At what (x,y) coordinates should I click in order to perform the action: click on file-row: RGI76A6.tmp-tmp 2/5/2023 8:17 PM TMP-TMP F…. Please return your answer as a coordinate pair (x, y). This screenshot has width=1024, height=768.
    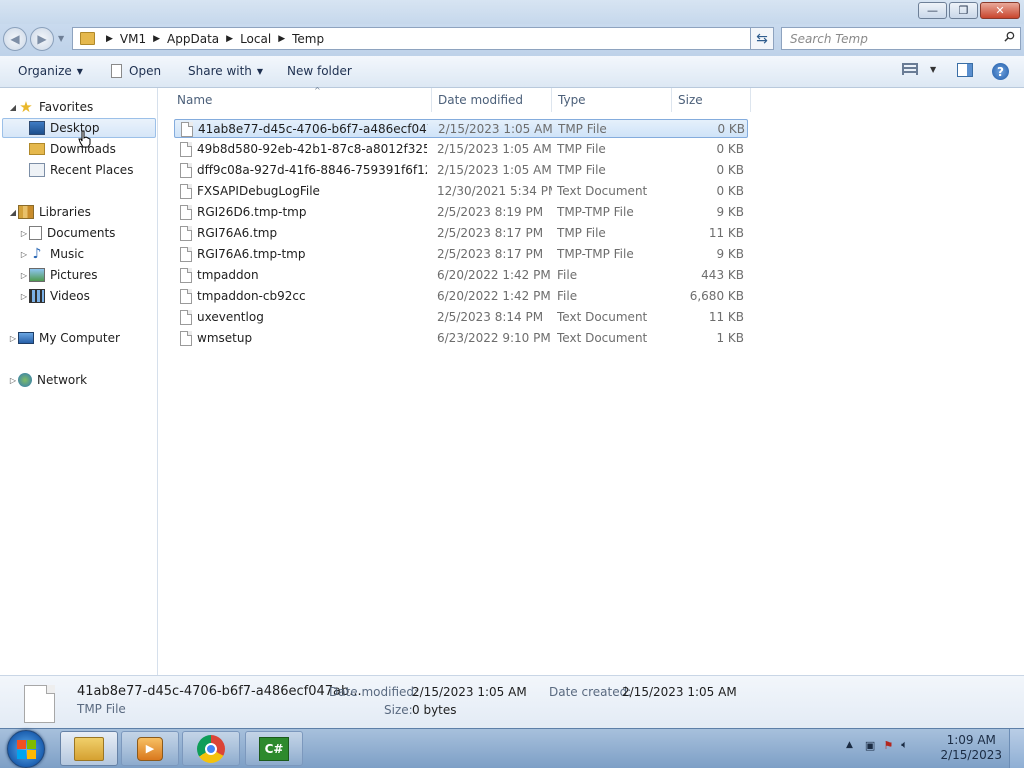
    Looking at the image, I should click on (461, 254).